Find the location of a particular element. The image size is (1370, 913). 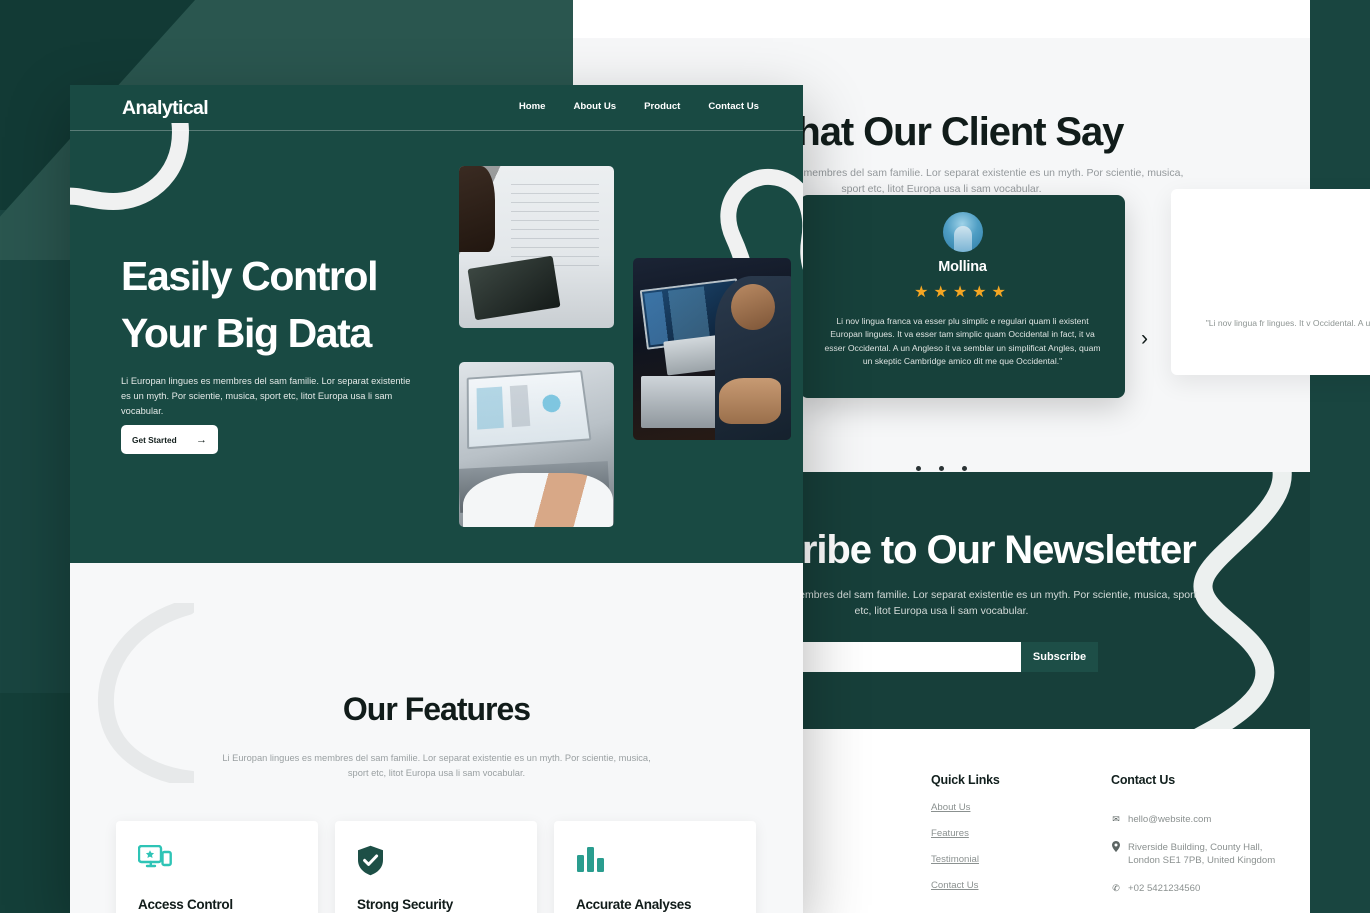

footer-quick-links-heading: Quick Links is located at coordinates (965, 780).